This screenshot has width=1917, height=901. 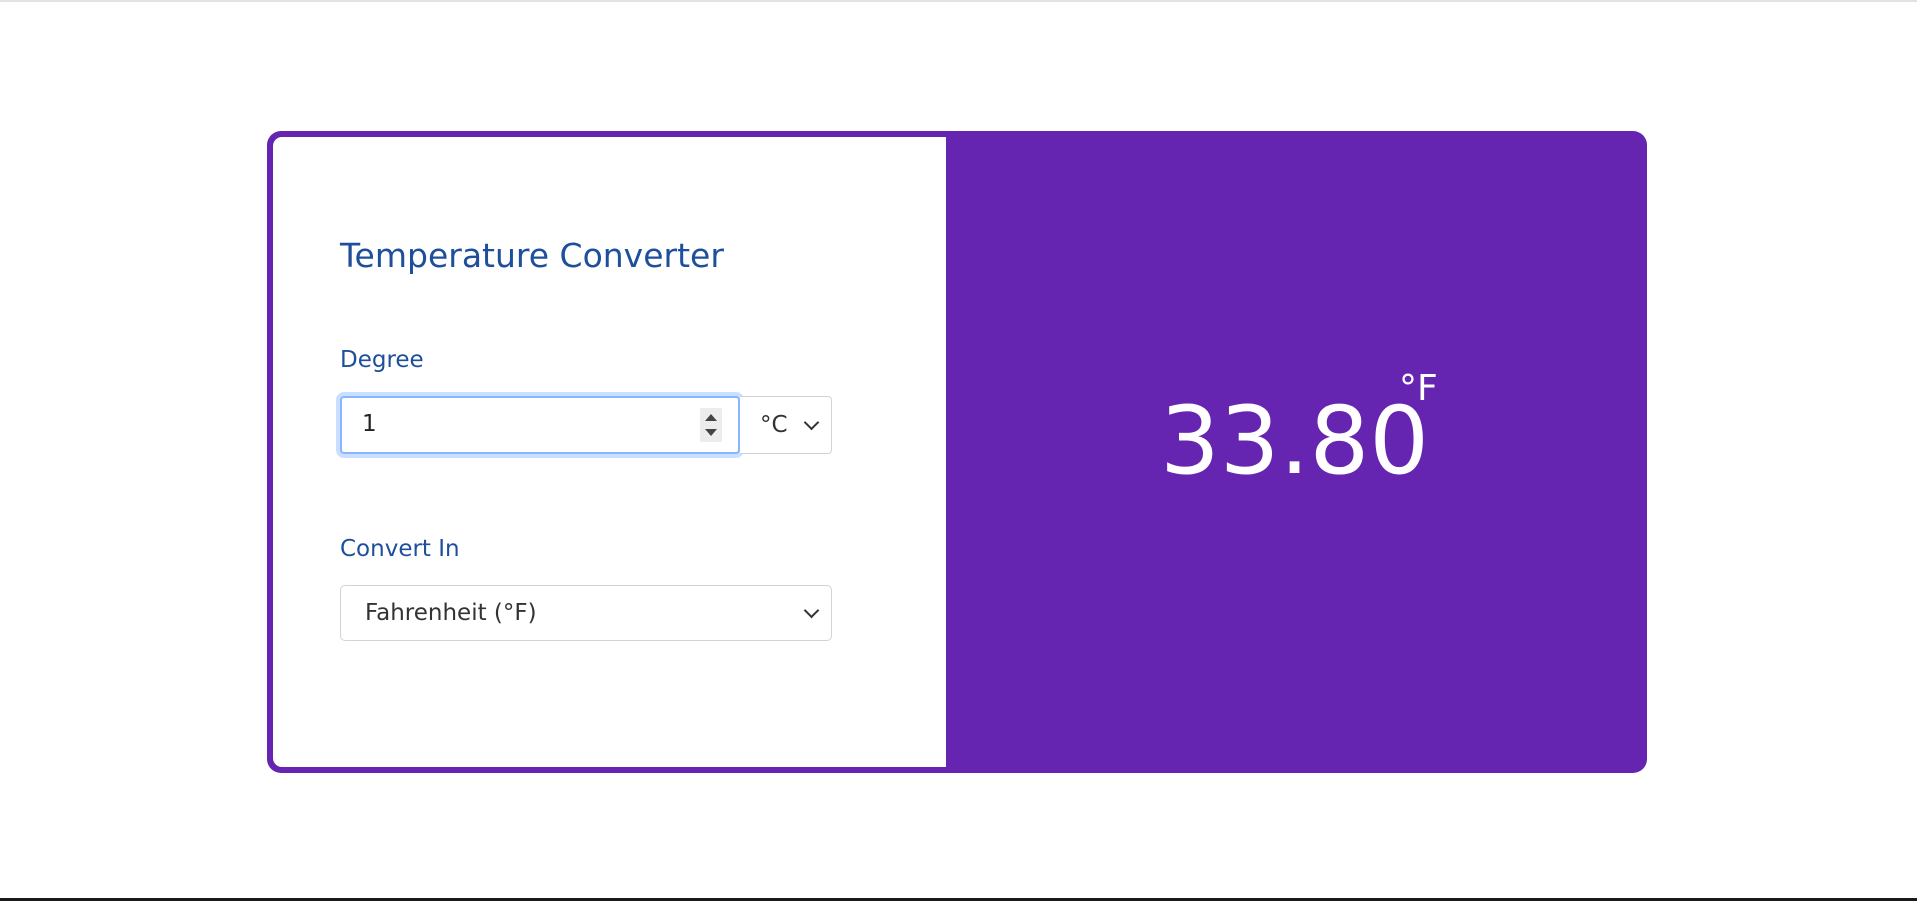 I want to click on degree-label: Degree, so click(x=382, y=360).